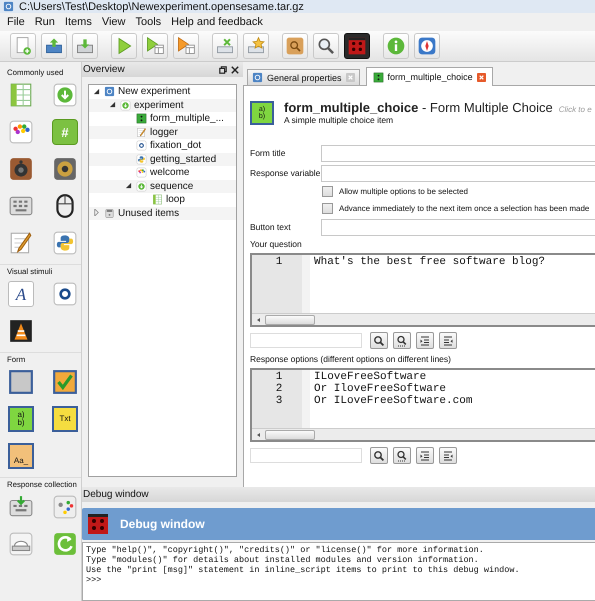  Describe the element at coordinates (65, 243) in the screenshot. I see `python-icon` at that location.